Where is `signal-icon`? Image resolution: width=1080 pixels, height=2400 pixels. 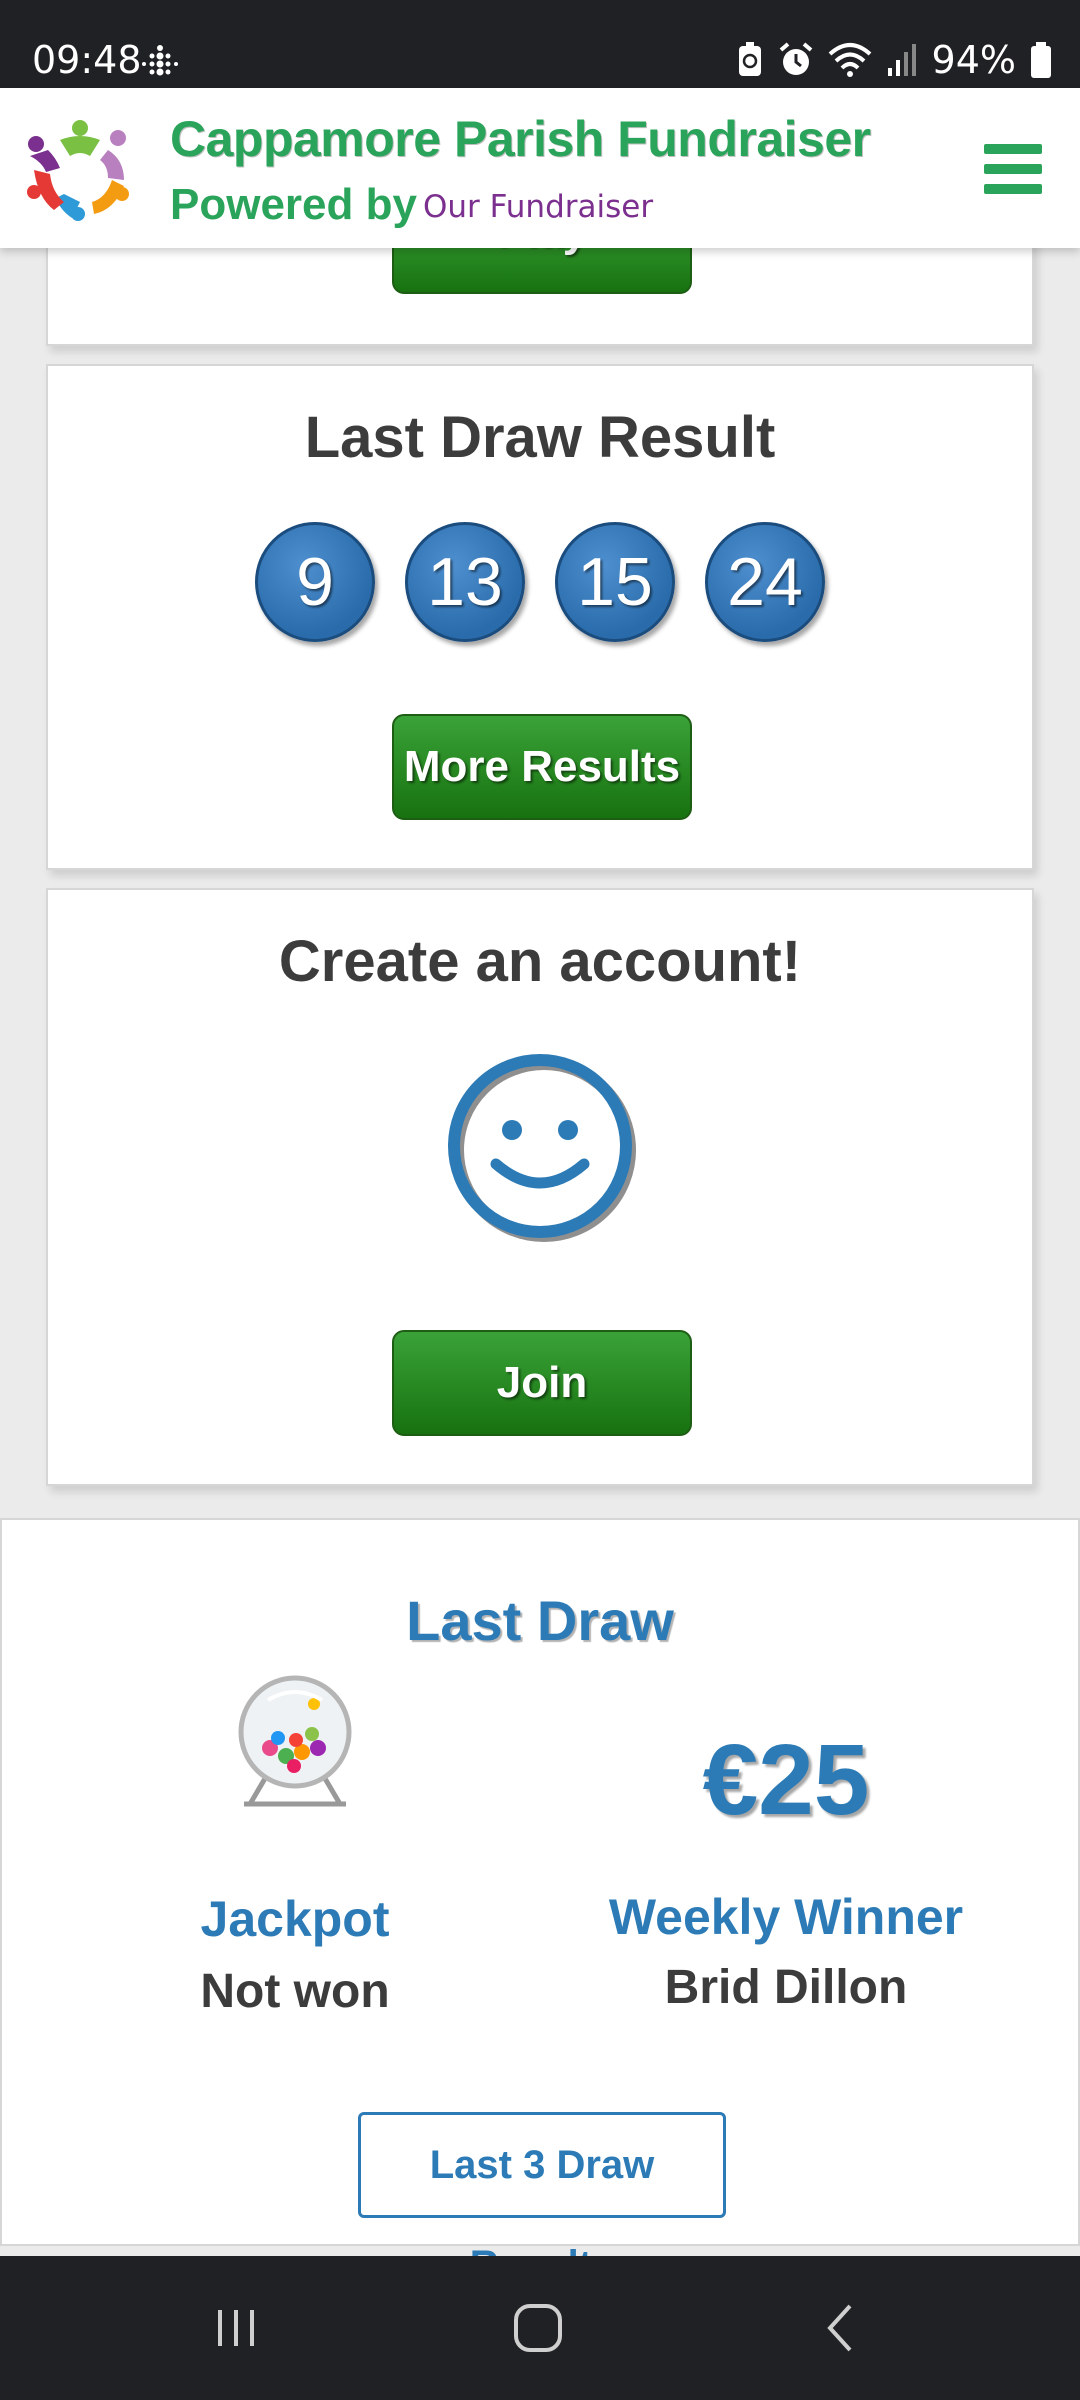
signal-icon is located at coordinates (901, 60).